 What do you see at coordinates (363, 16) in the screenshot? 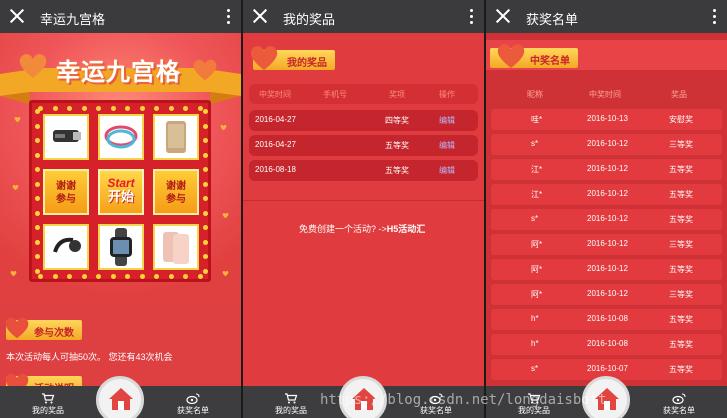
I see `top-bar: 我的奖品` at bounding box center [363, 16].